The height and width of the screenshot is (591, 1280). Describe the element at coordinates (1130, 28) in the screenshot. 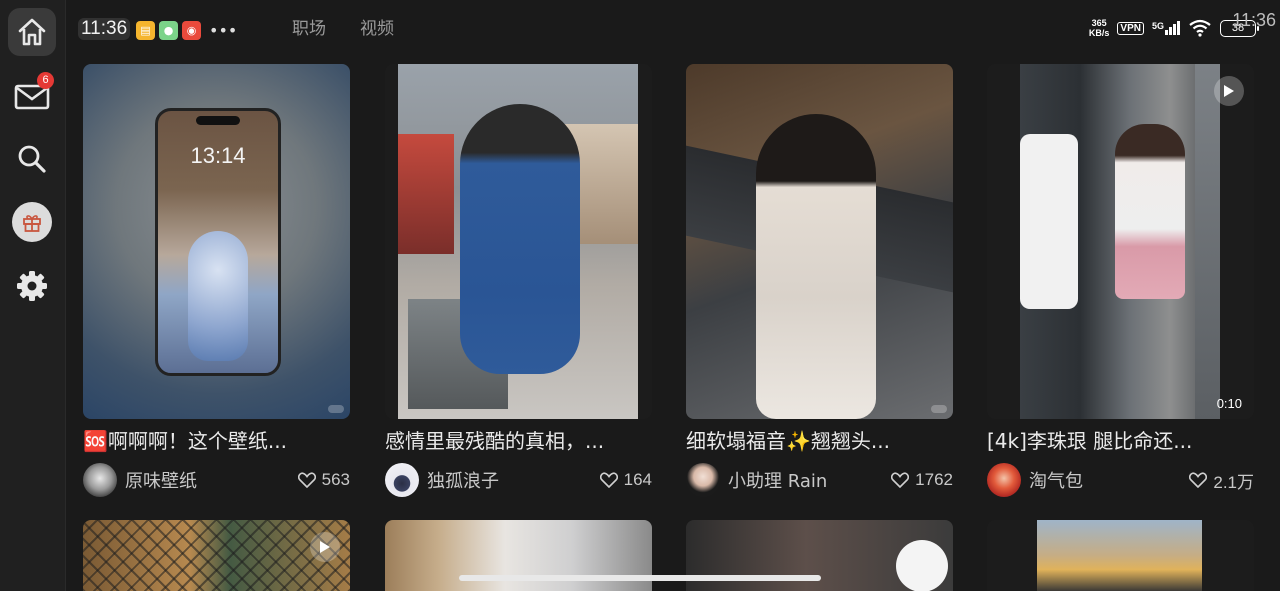

I see `vpn-badge: VPN` at that location.